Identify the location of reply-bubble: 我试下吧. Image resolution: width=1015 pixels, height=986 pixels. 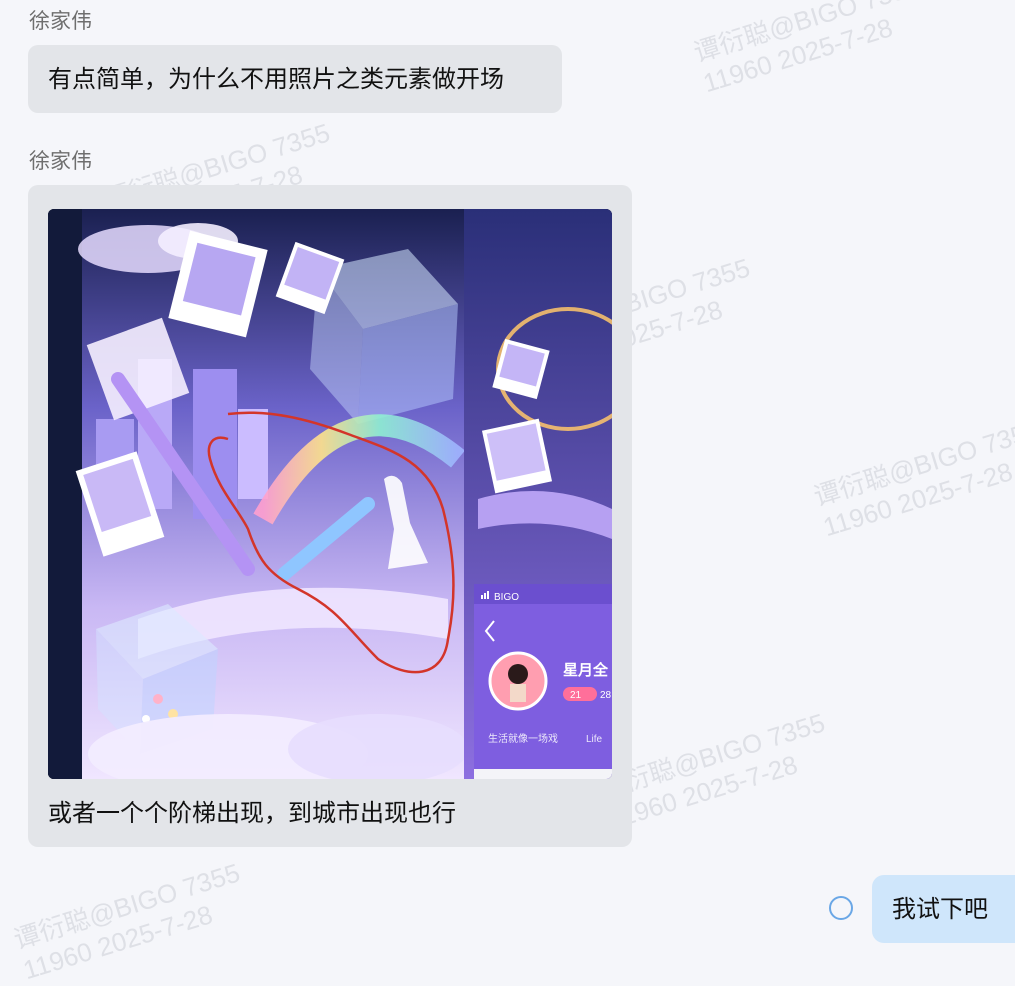
(943, 909).